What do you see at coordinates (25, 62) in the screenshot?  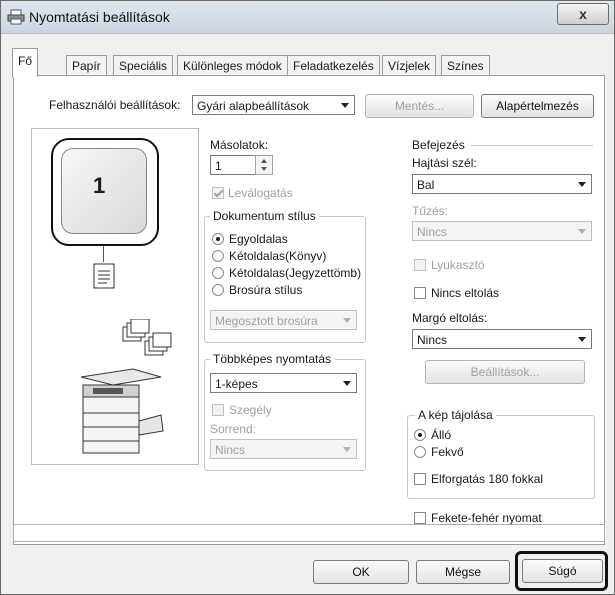 I see `tab-main: Fő` at bounding box center [25, 62].